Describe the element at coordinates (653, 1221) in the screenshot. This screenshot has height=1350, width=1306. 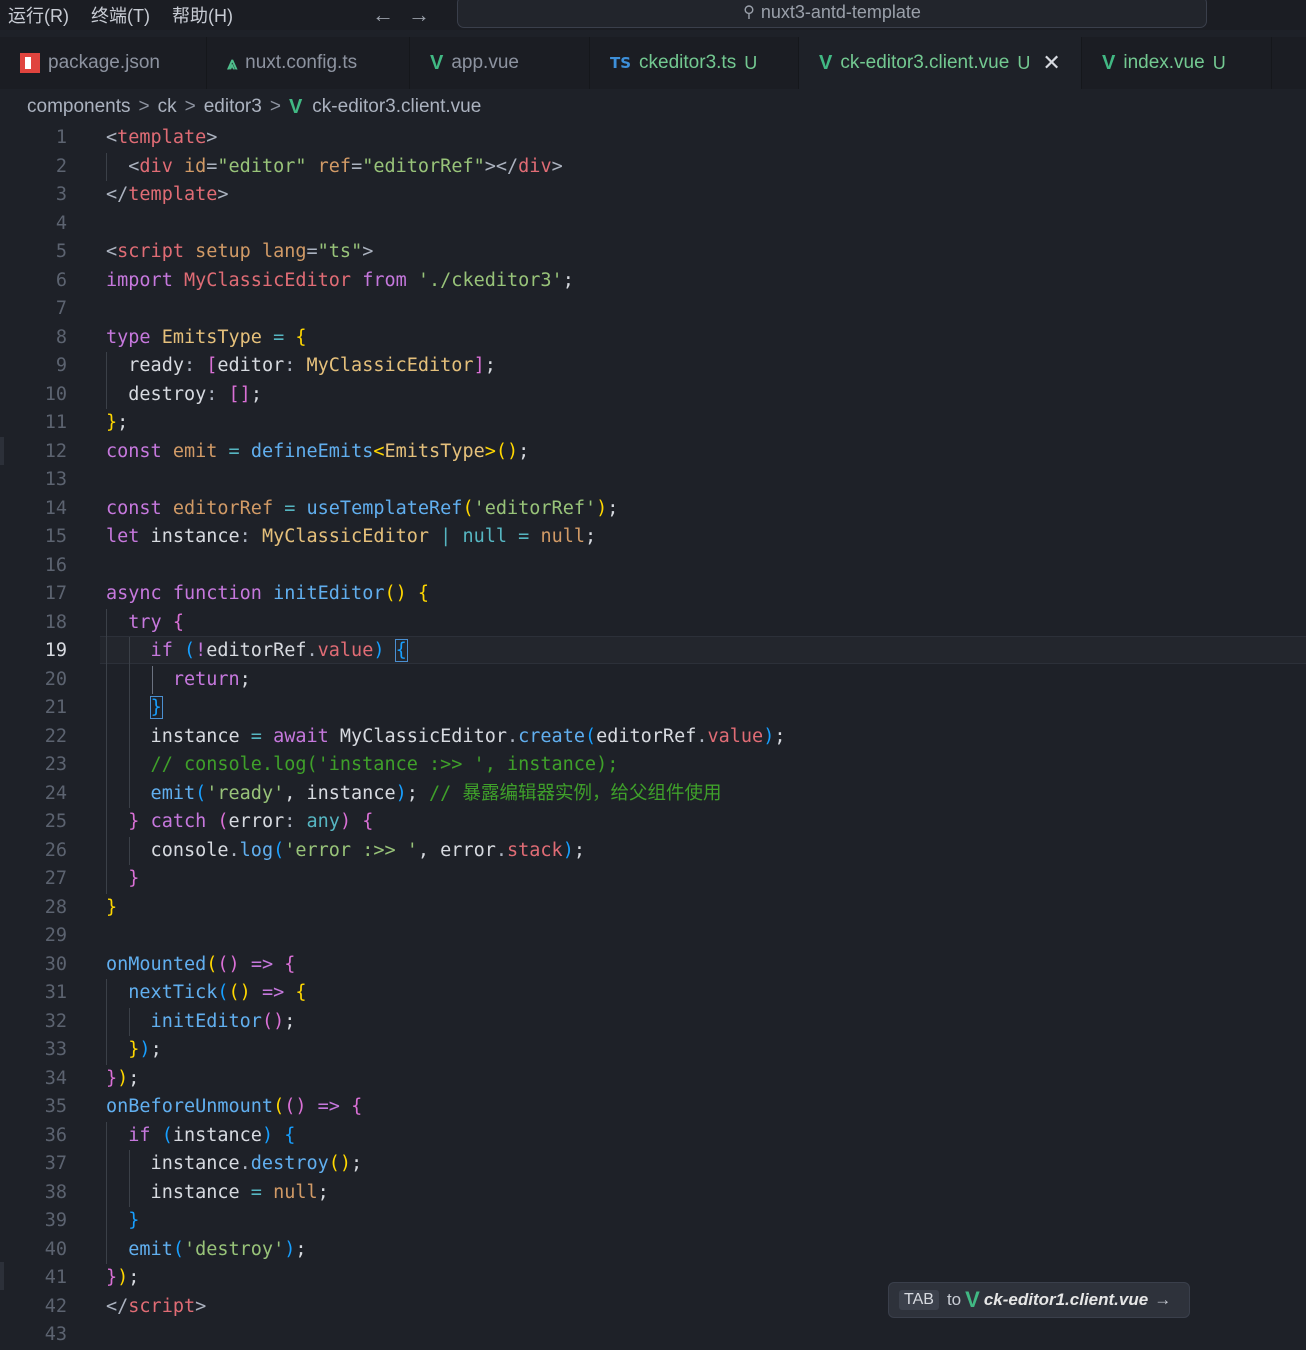
I see `code-line: 39 }` at that location.